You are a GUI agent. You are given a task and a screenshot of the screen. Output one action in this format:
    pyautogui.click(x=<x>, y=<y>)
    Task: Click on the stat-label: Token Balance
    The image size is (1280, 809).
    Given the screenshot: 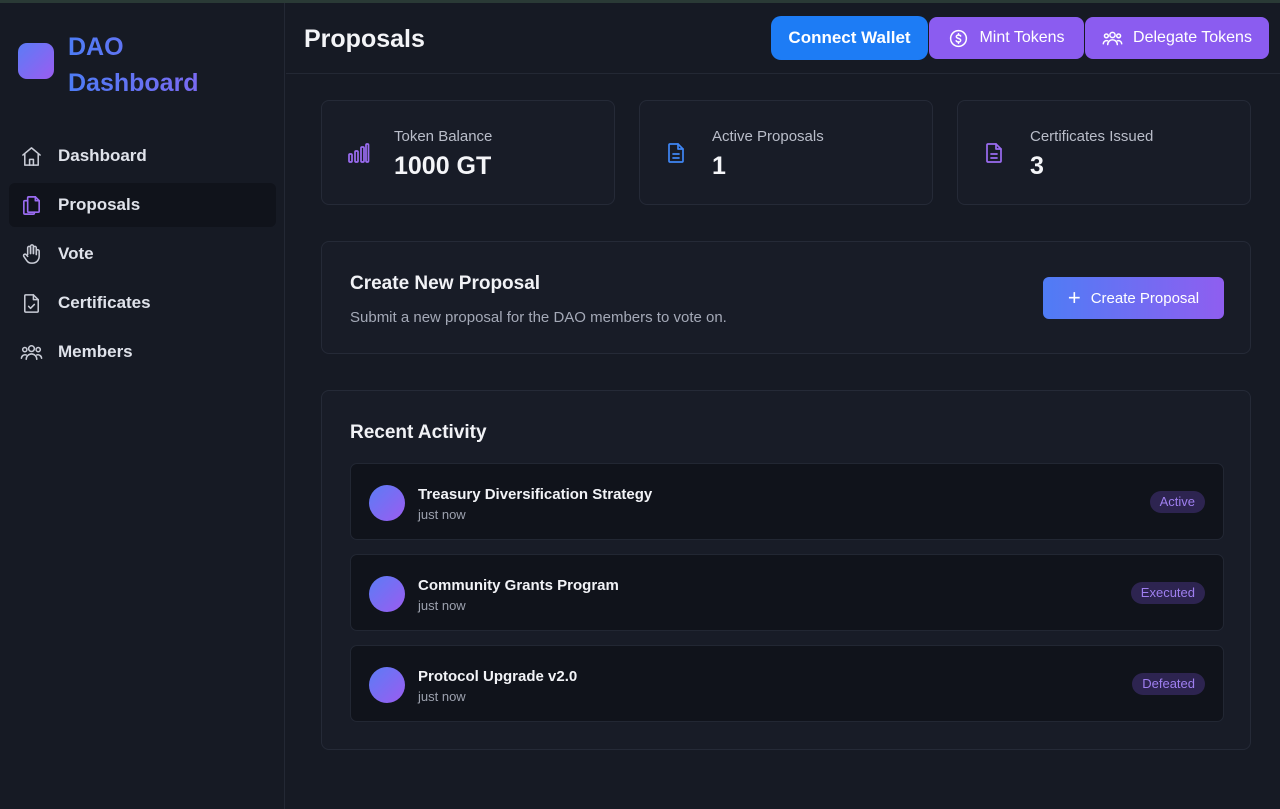 What is the action you would take?
    pyautogui.click(x=443, y=136)
    